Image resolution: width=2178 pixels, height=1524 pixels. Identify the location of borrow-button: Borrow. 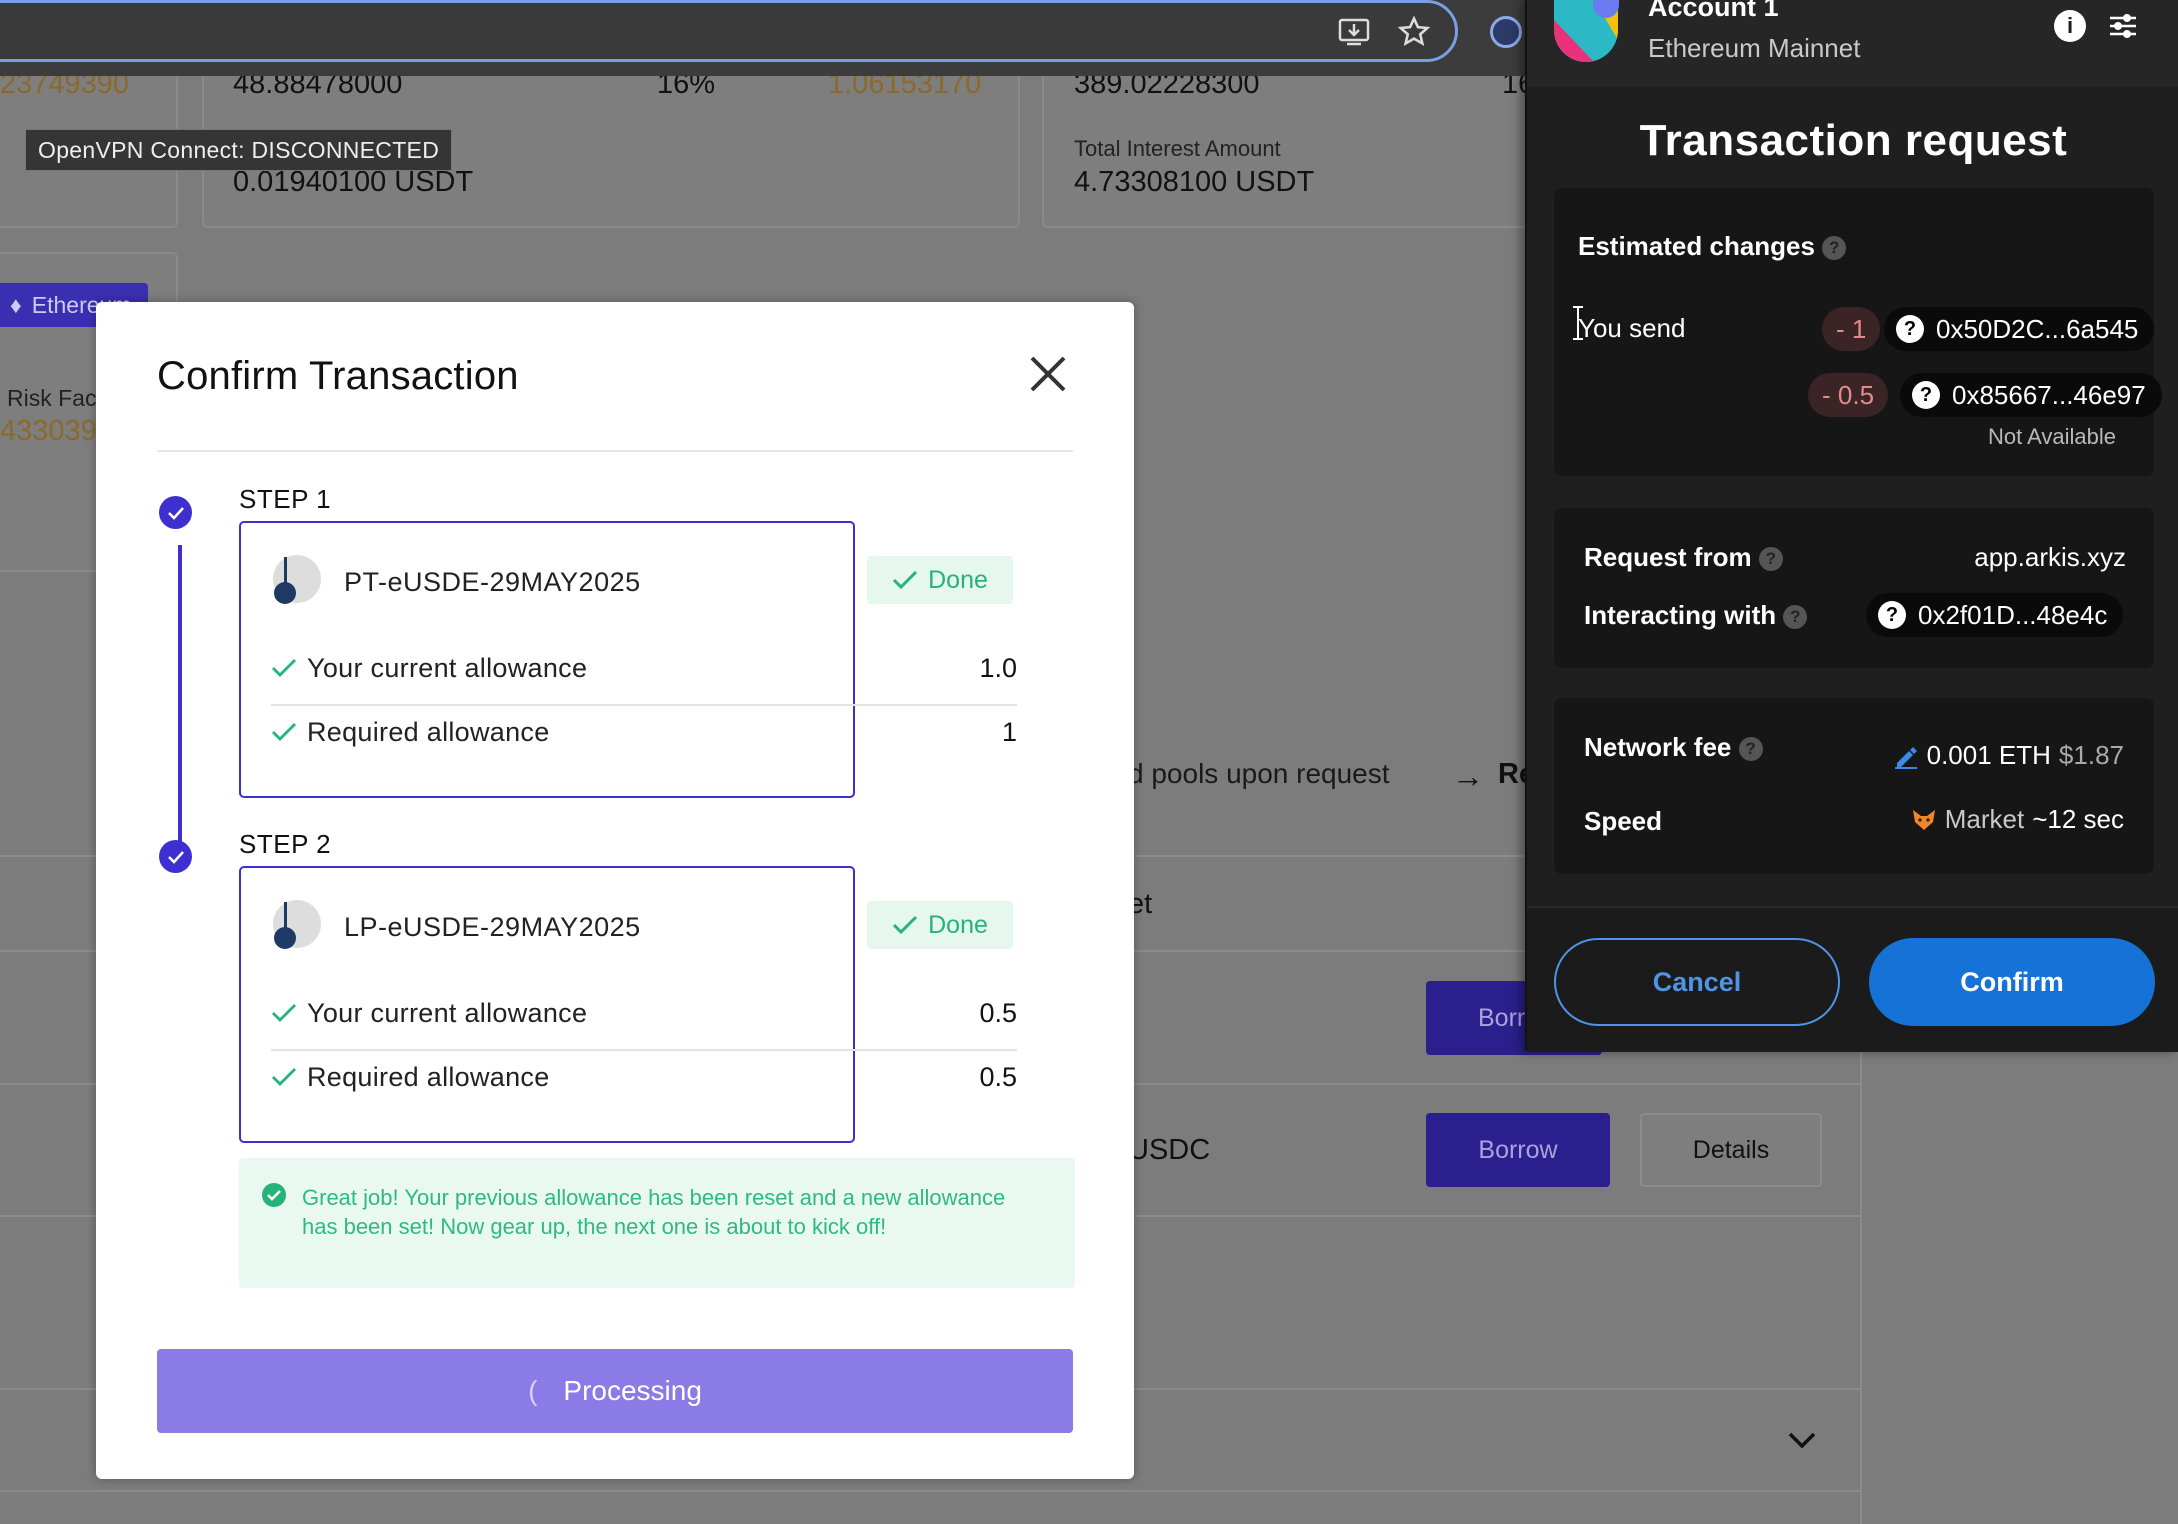
(1518, 1150).